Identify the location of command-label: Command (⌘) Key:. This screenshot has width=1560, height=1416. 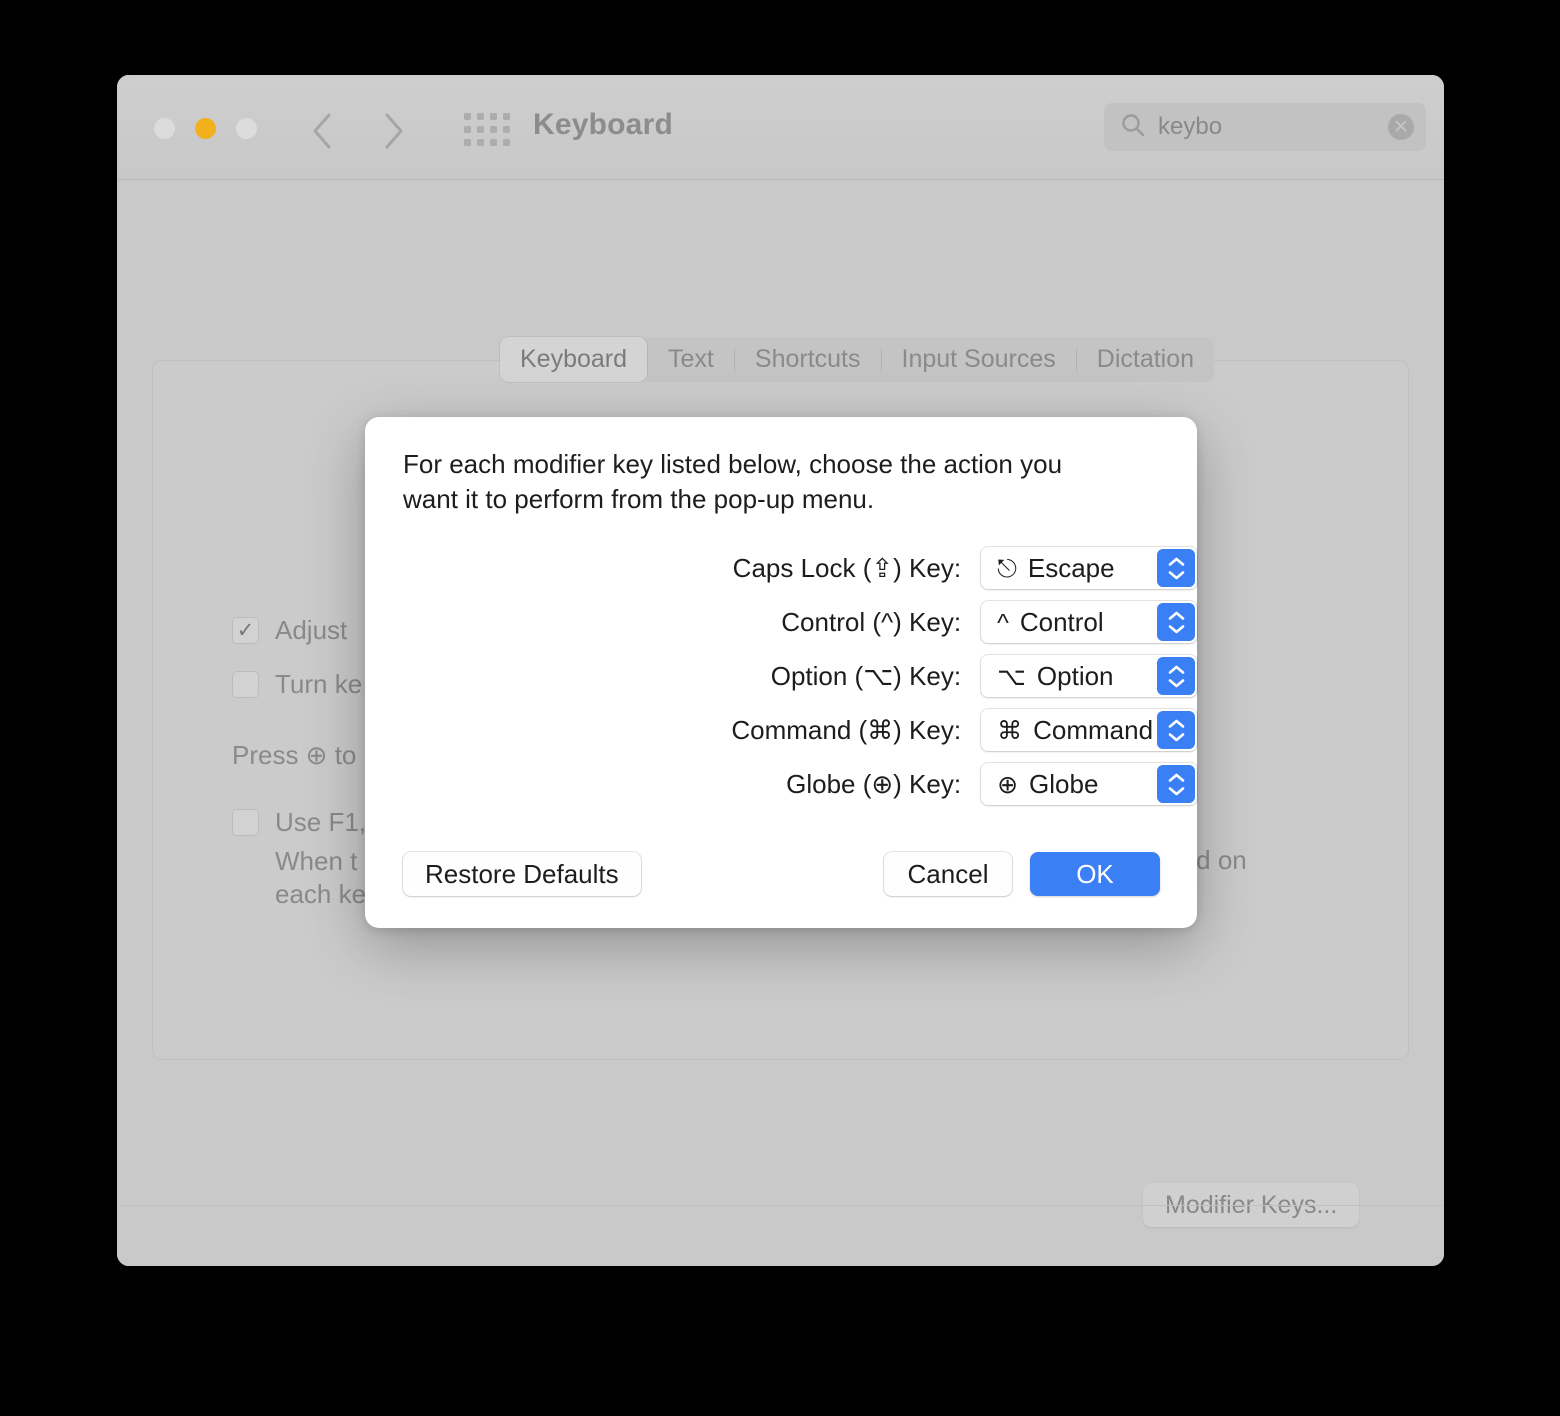
(846, 729).